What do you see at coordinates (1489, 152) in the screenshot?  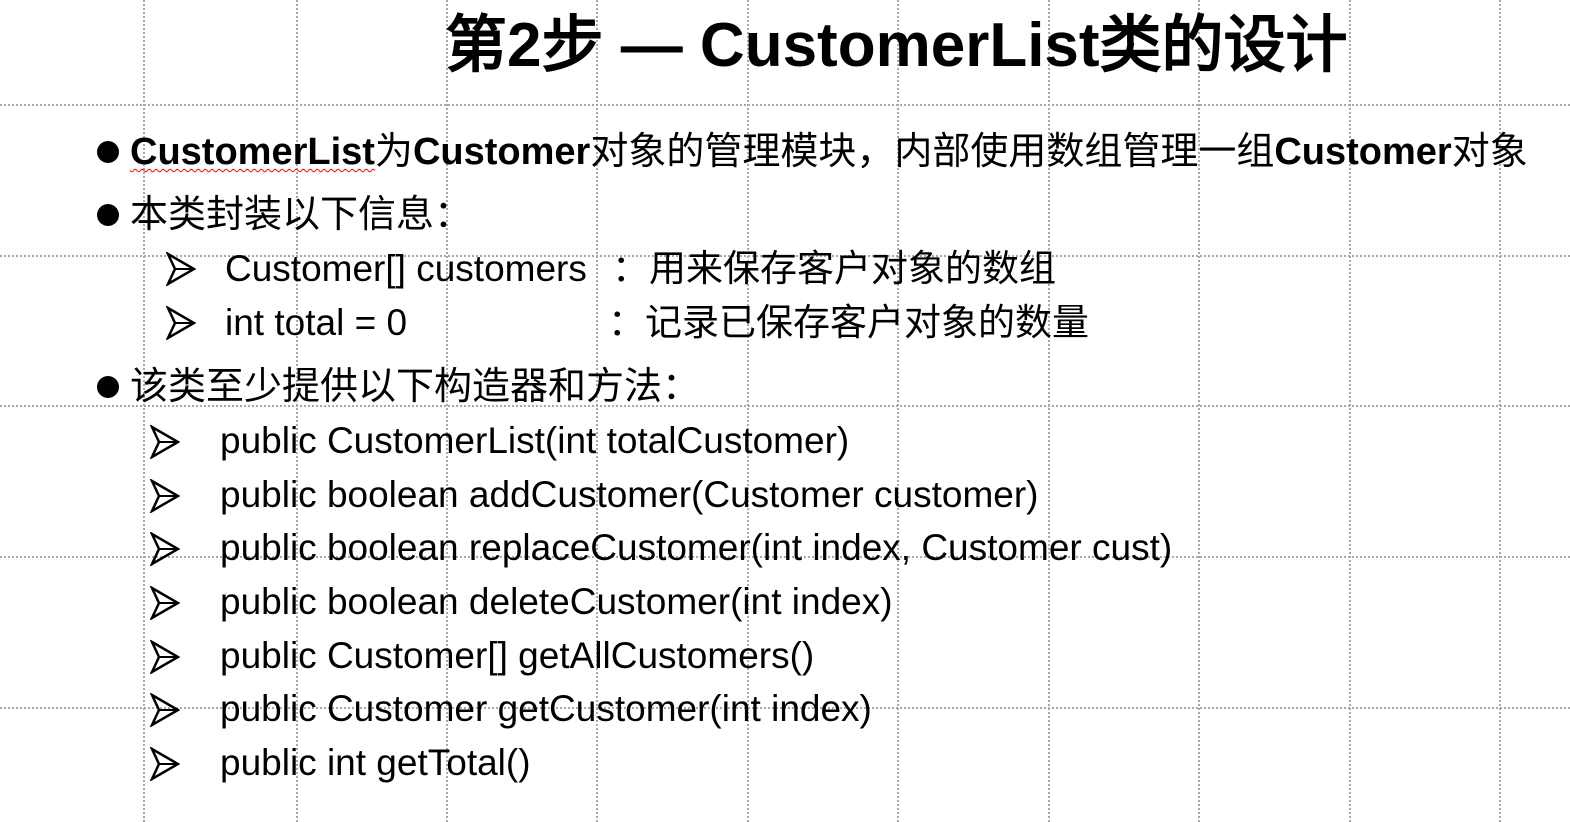 I see `intro-text-3: 对象` at bounding box center [1489, 152].